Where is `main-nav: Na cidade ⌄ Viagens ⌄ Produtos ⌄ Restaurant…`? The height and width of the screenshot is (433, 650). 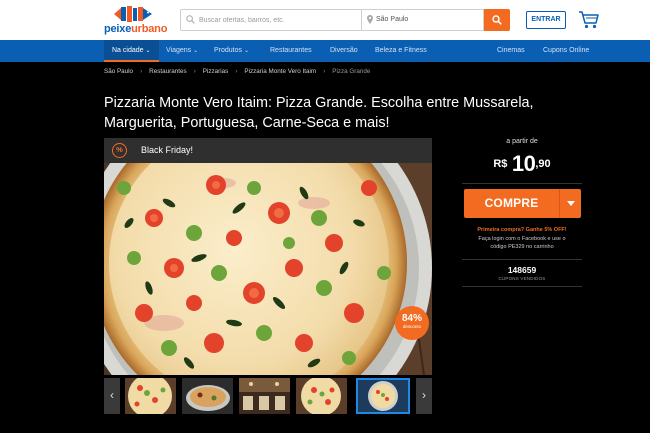 main-nav: Na cidade ⌄ Viagens ⌄ Produtos ⌄ Restaurant… is located at coordinates (325, 51).